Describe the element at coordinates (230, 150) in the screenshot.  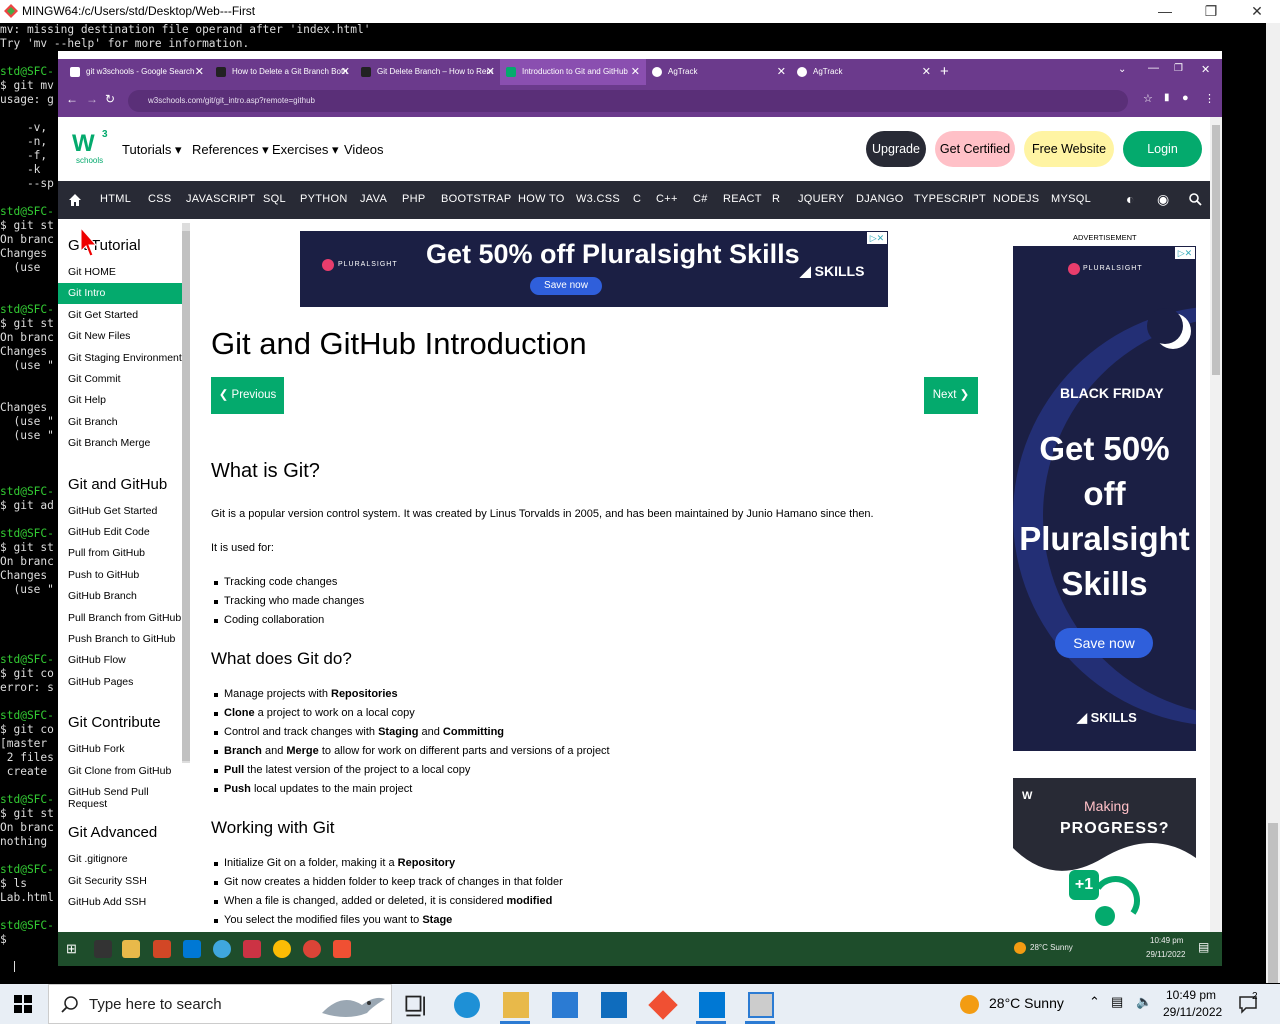
I see `nav-references: References ▾` at that location.